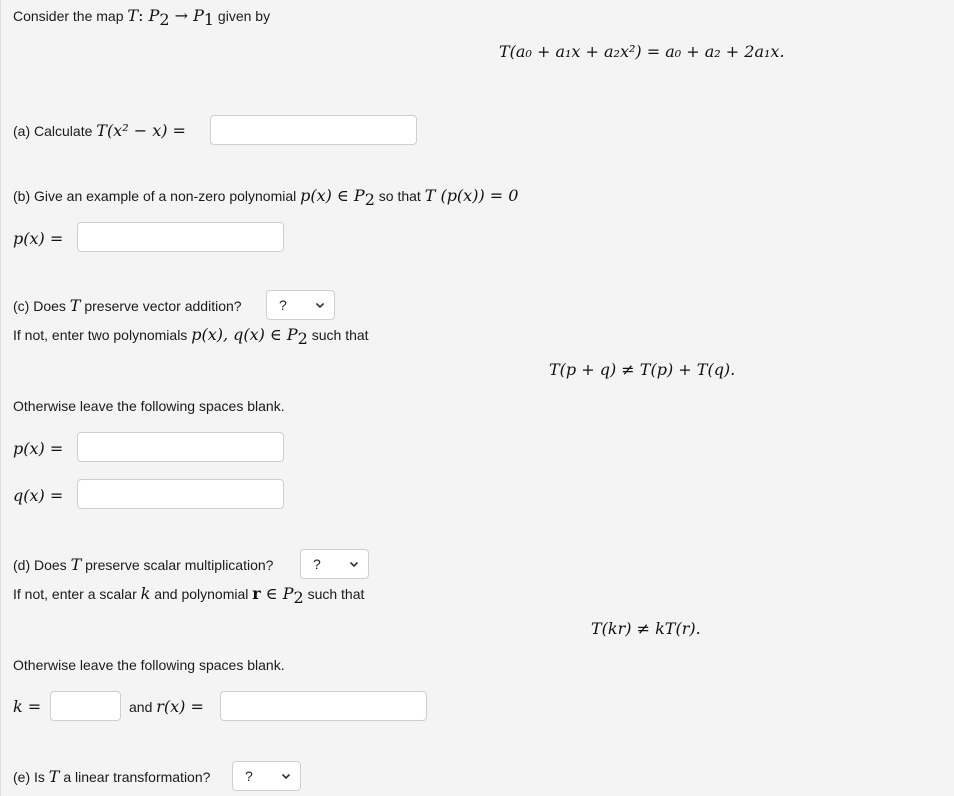  What do you see at coordinates (256, 593) in the screenshot?
I see `part-d-instruction-r: r` at bounding box center [256, 593].